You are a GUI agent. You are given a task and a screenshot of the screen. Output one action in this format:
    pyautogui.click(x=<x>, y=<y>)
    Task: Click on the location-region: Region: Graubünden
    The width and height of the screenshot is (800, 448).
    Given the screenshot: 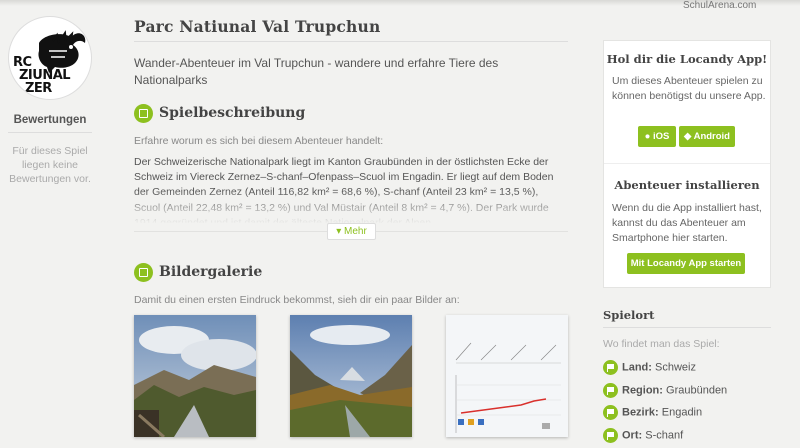 What is the action you would take?
    pyautogui.click(x=665, y=391)
    